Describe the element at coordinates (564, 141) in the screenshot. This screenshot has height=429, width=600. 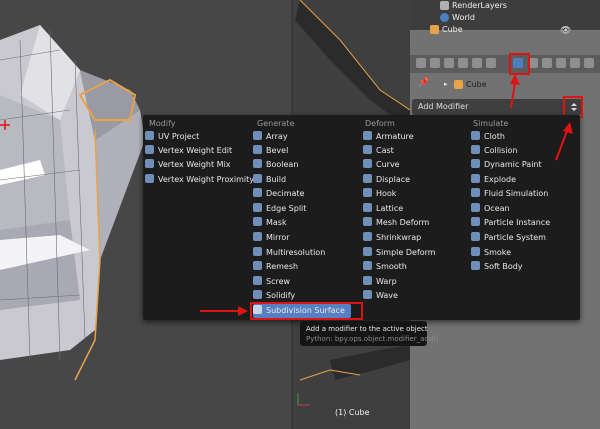
I see `arrow-to-dropdown-icon` at that location.